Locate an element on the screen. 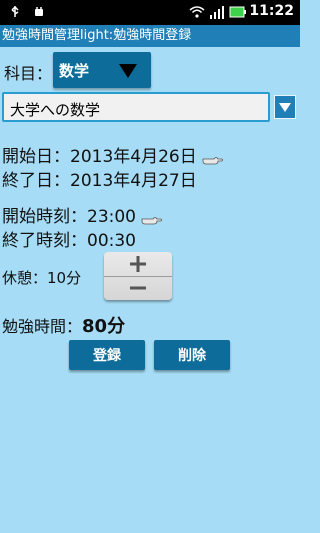 The width and height of the screenshot is (320, 533). delete-button: 削除 is located at coordinates (192, 355).